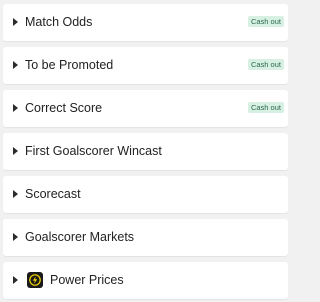 The width and height of the screenshot is (320, 302). Describe the element at coordinates (145, 108) in the screenshot. I see `market-row-correct-score: Correct Score Cash out` at that location.